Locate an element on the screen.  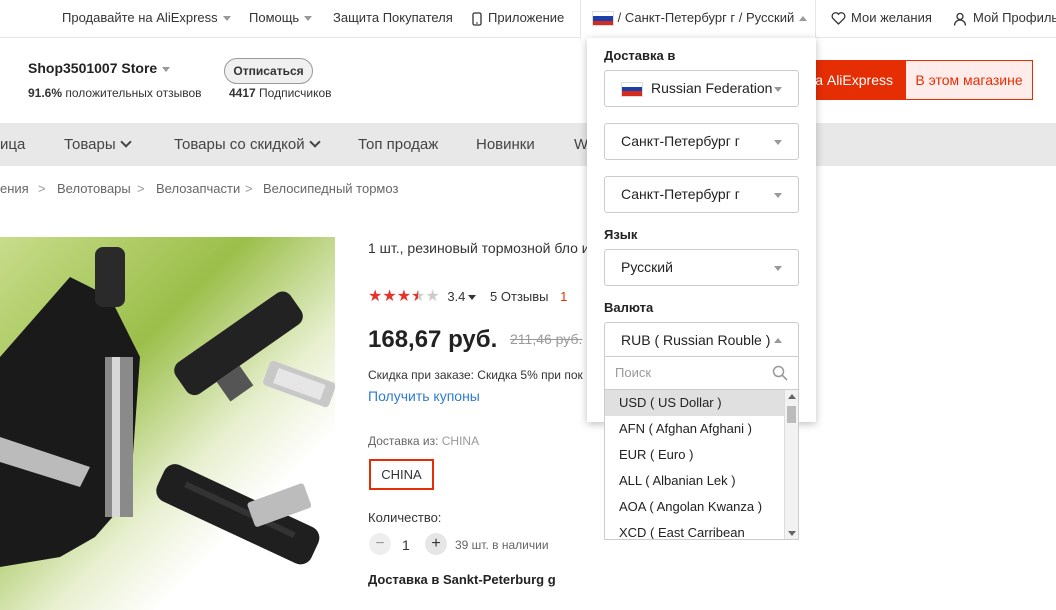
currency-option: EUR ( Euro ) is located at coordinates (695, 455).